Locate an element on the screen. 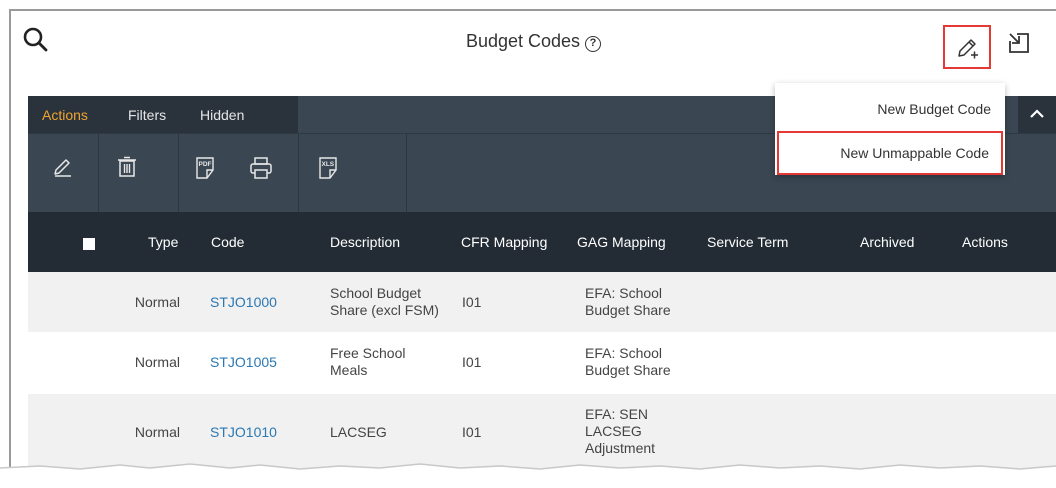 The image size is (1056, 488). page-title: Budget Codes is located at coordinates (523, 41).